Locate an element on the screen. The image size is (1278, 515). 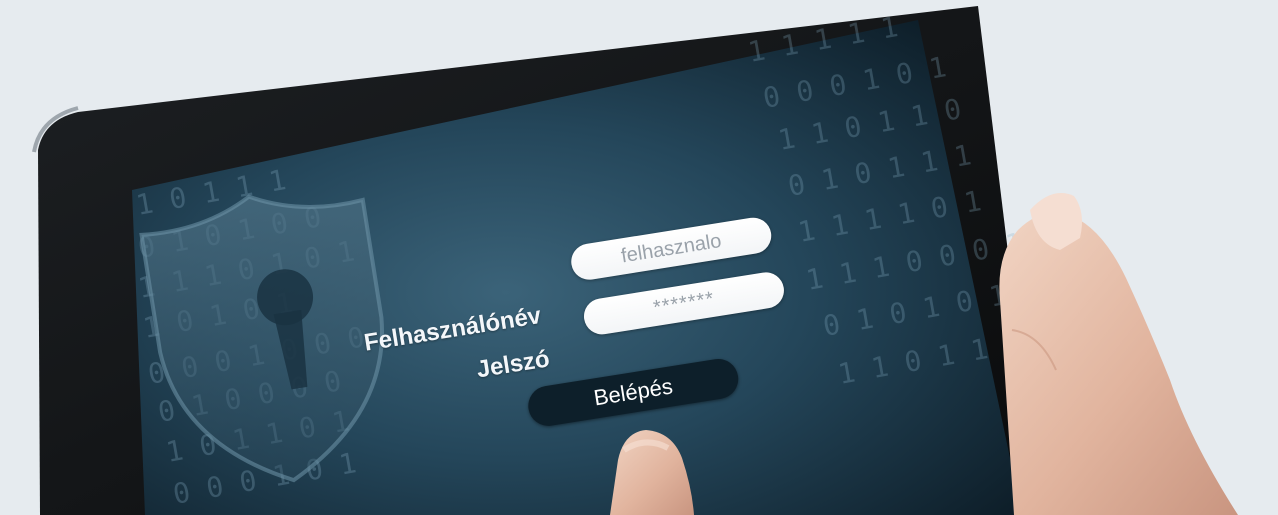
login-button: Belépés is located at coordinates (633, 392).